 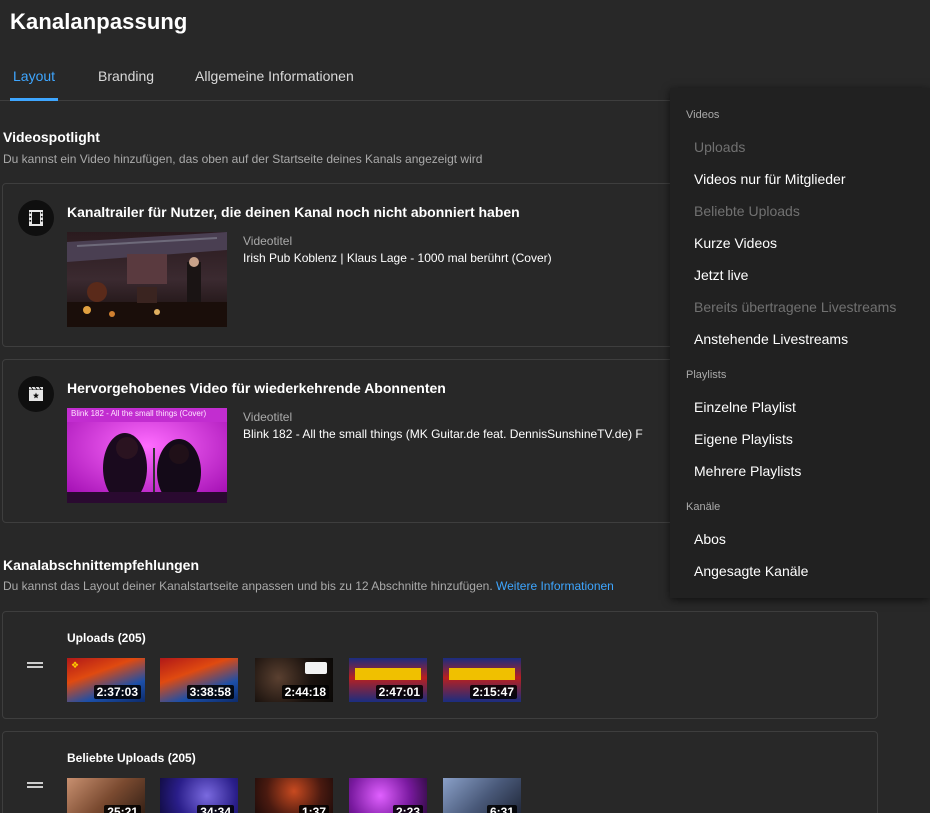 I want to click on shelf-thumbnail: 34:34, so click(x=199, y=795).